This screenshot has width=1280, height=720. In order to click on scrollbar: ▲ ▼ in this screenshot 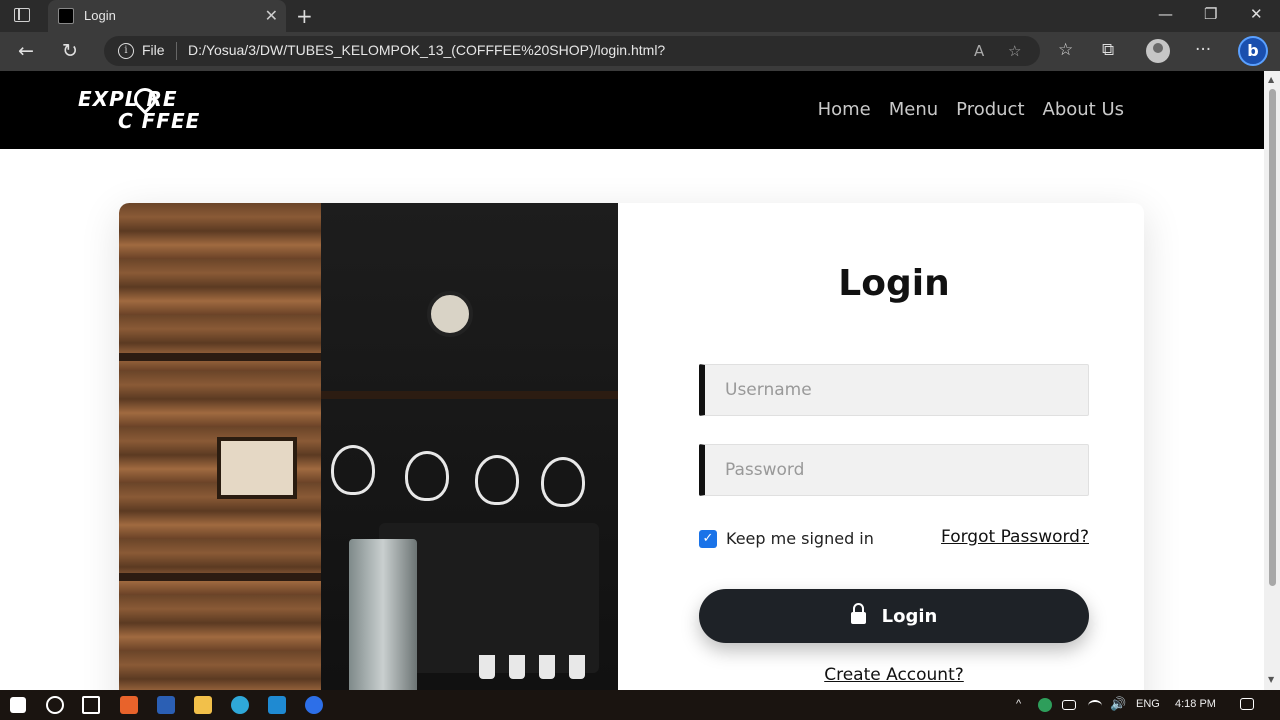, I will do `click(1272, 380)`.